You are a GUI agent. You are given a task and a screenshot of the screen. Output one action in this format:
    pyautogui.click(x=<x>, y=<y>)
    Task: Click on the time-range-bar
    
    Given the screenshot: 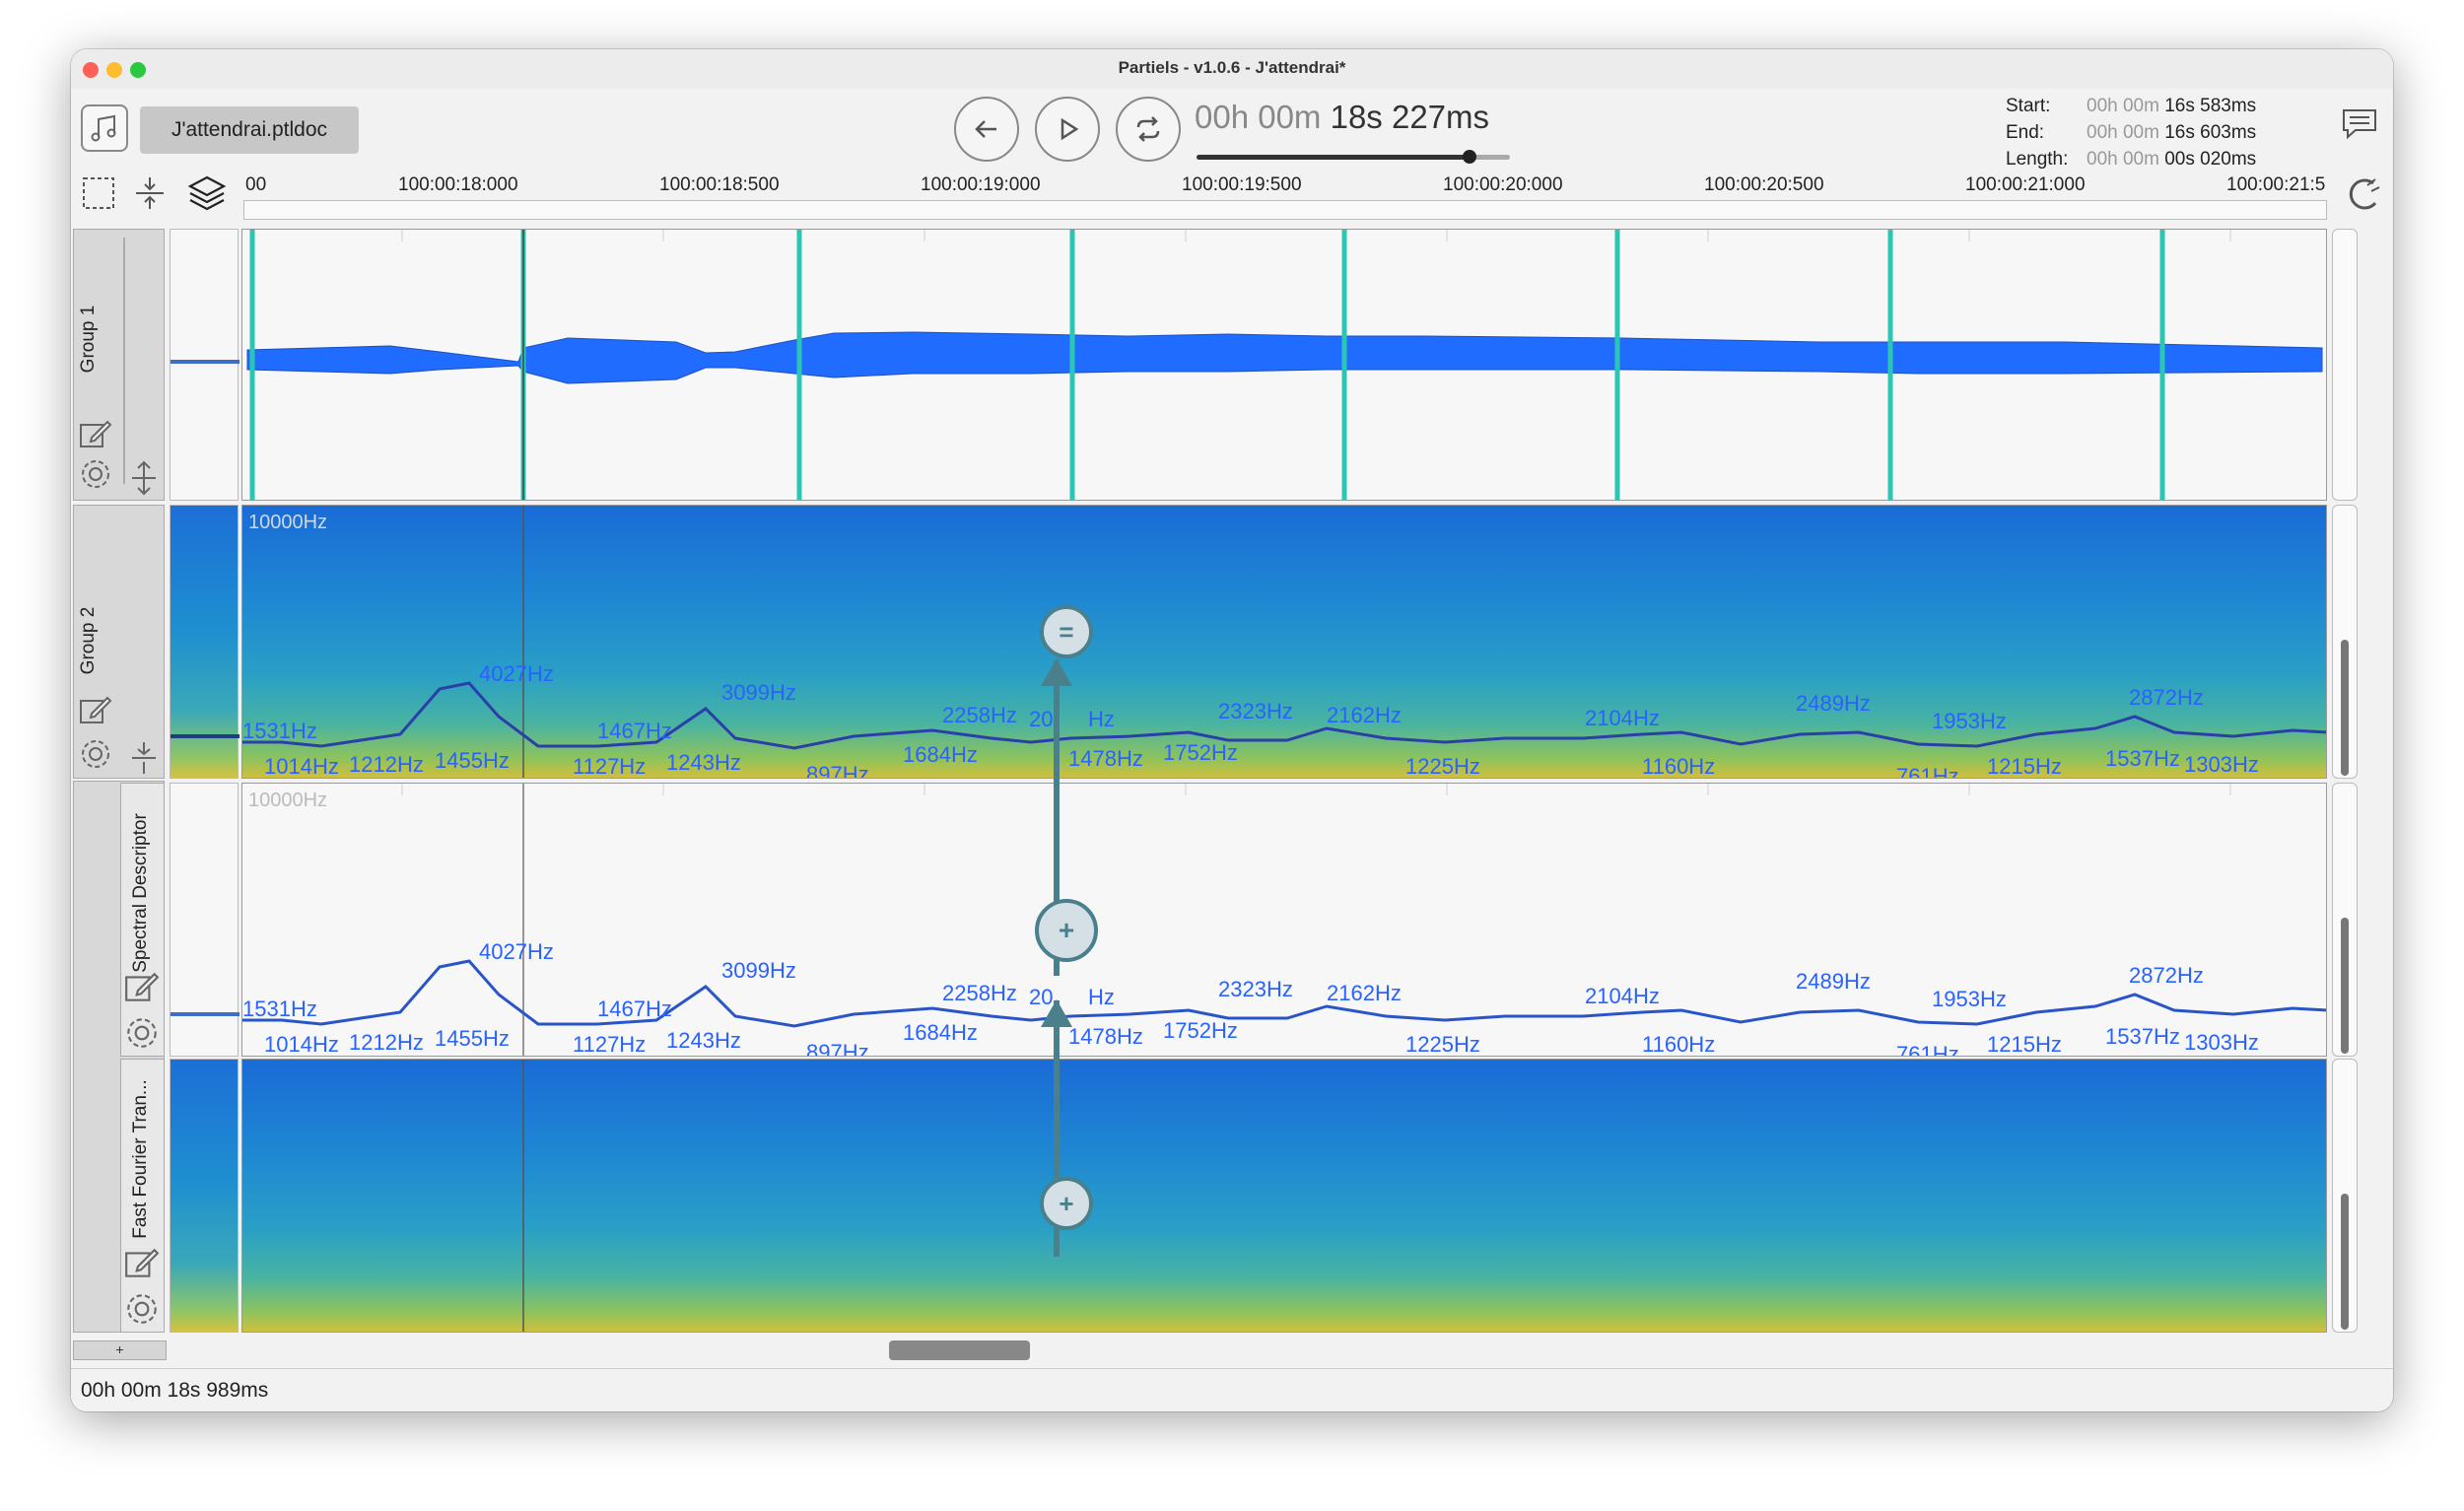 What is the action you would take?
    pyautogui.click(x=1285, y=210)
    